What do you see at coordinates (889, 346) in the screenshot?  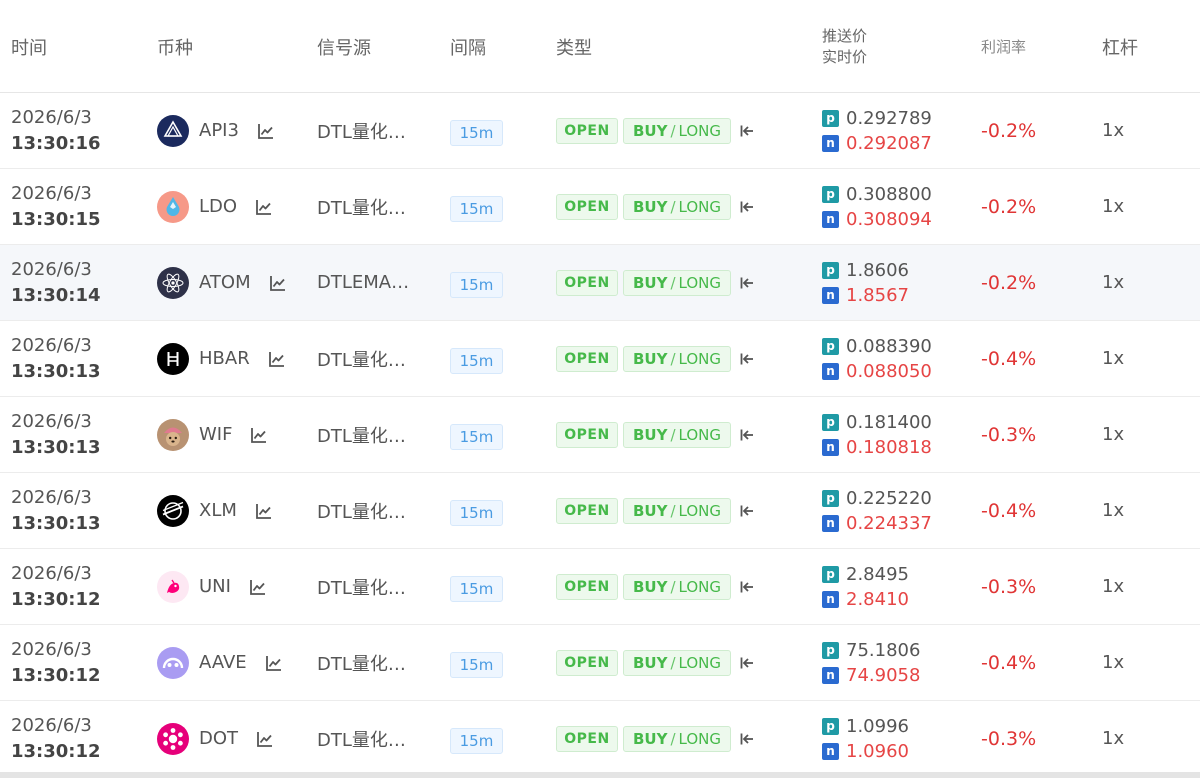 I see `push-price: 0.088390` at bounding box center [889, 346].